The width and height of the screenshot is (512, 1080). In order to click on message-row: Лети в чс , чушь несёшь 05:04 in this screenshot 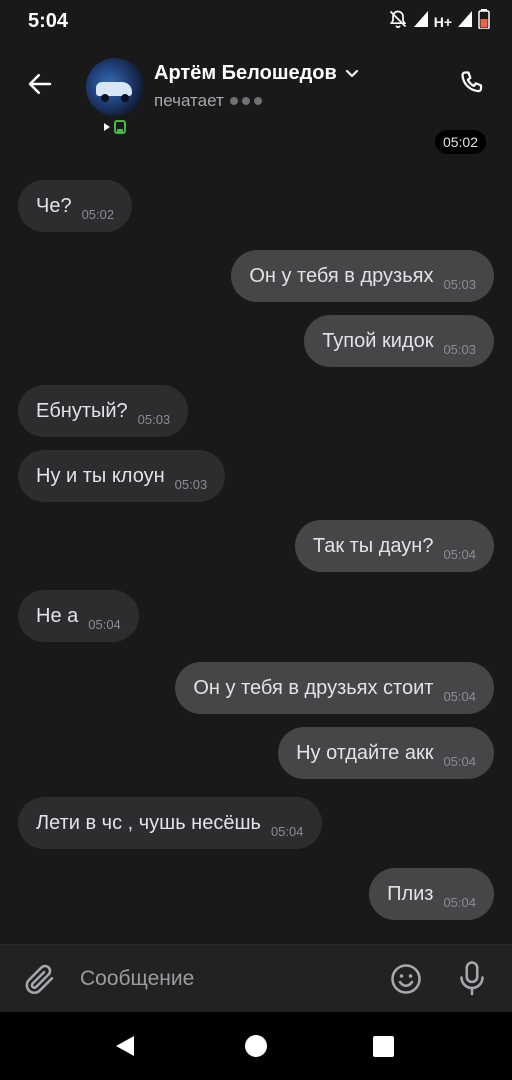, I will do `click(256, 823)`.